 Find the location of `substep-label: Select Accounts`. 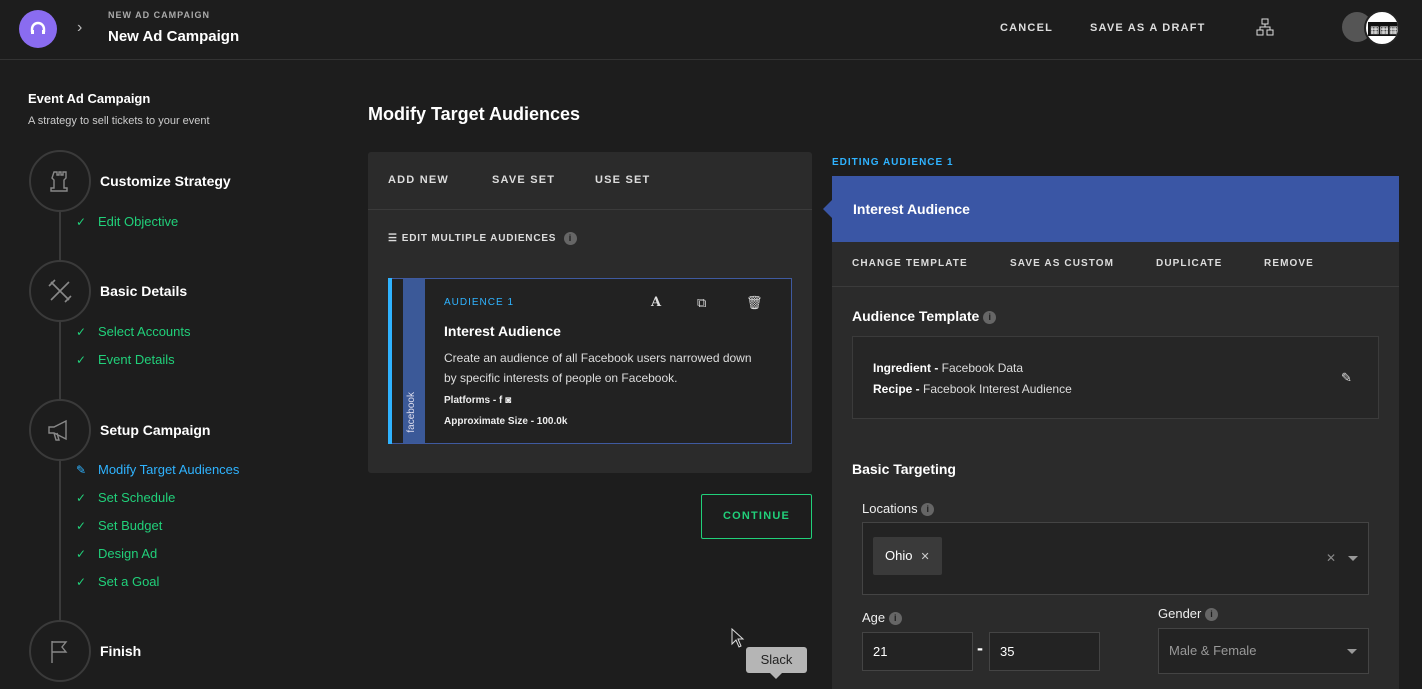

substep-label: Select Accounts is located at coordinates (144, 331).